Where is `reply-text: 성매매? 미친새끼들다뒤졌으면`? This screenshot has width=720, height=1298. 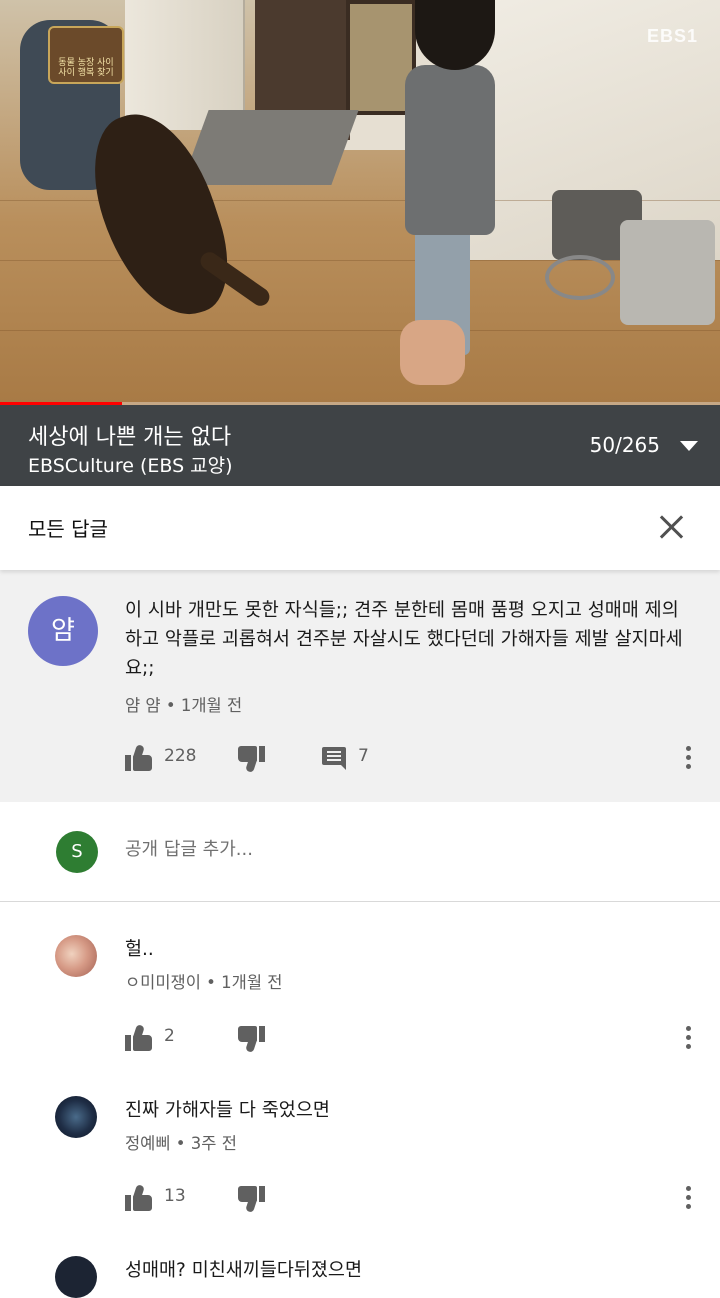
reply-text: 성매매? 미친새끼들다뒤졌으면 is located at coordinates (243, 1270).